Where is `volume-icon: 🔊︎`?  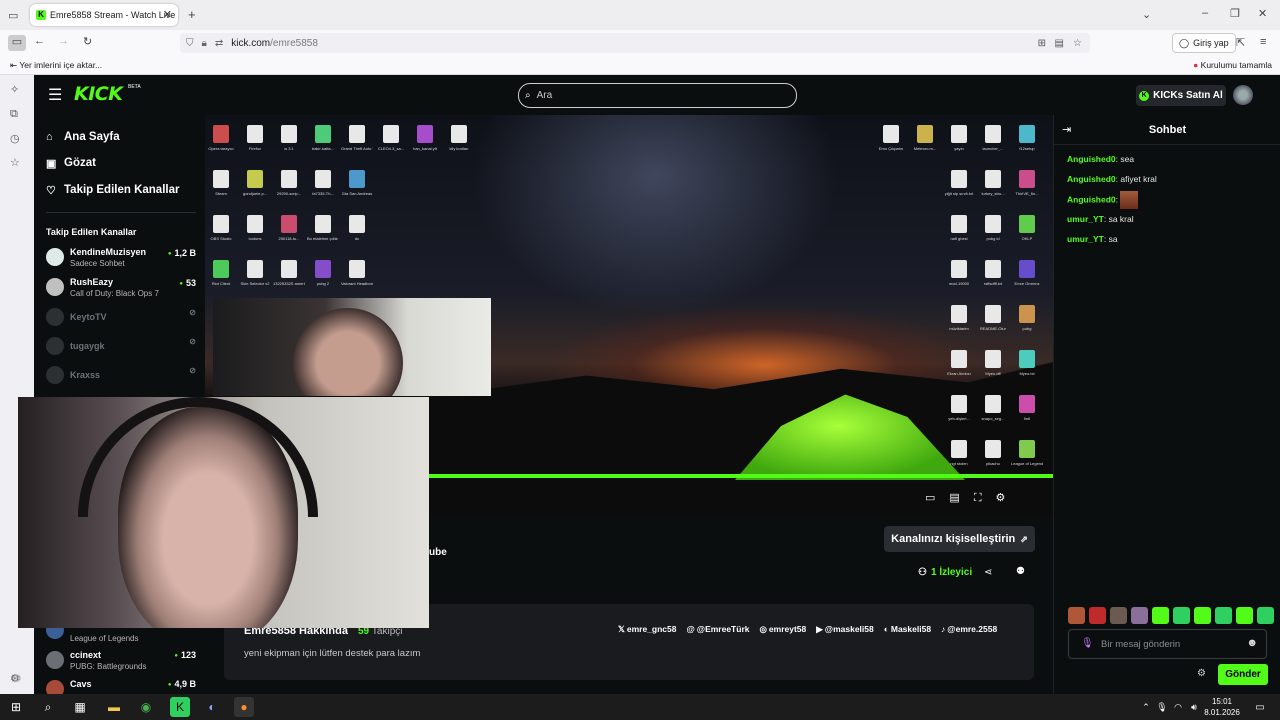
volume-icon: 🔊︎ is located at coordinates (1194, 707).